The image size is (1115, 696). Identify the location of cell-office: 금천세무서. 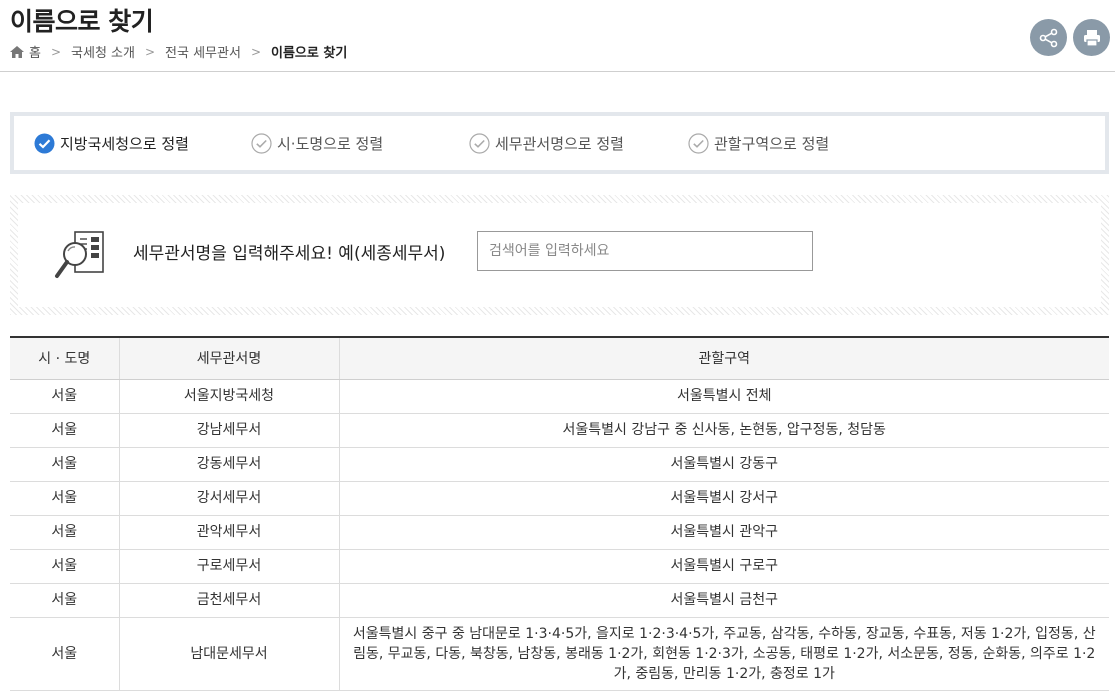
(229, 600).